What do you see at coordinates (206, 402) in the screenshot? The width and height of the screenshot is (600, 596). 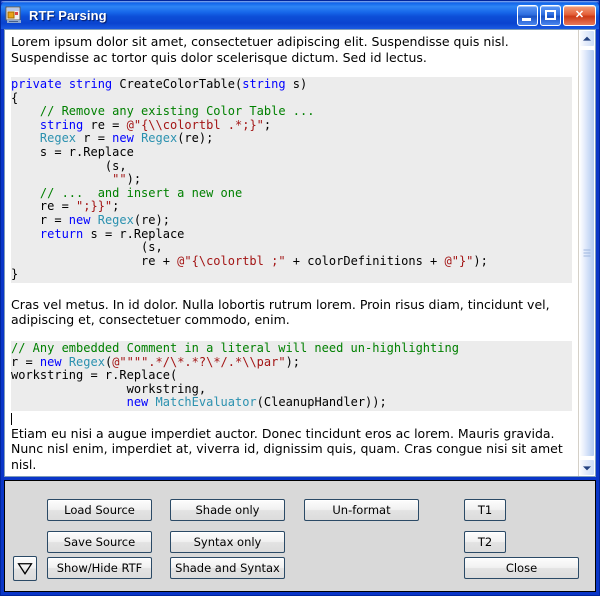 I see `code-token: MatchEvaluator` at bounding box center [206, 402].